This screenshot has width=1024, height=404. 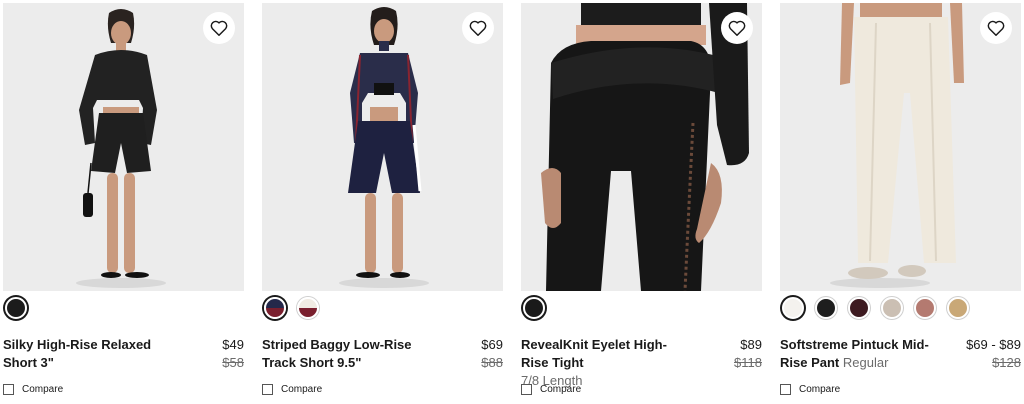 I want to click on product-price: $89 $118, so click(x=748, y=354).